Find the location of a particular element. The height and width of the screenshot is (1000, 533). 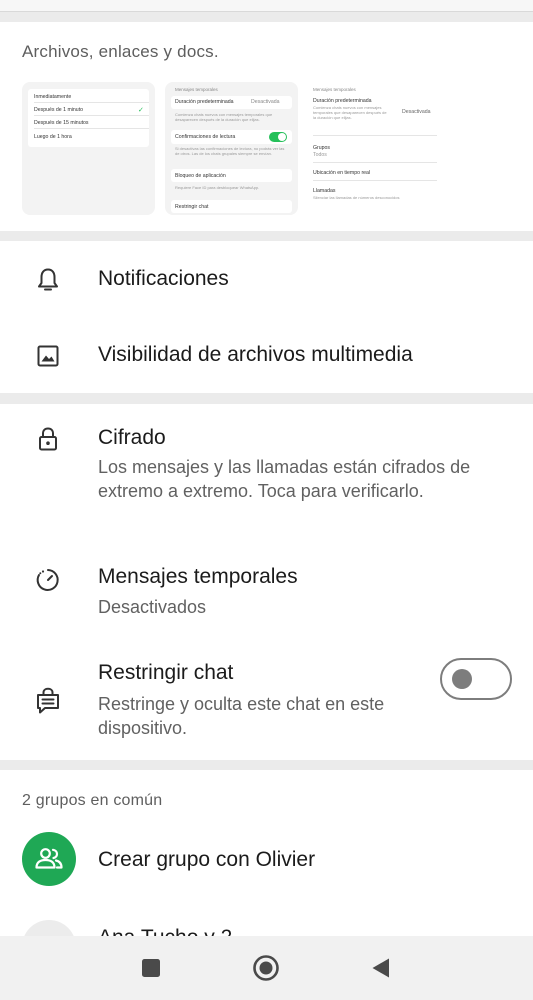

create-group-title: Crear grupo con Olivier is located at coordinates (207, 859).